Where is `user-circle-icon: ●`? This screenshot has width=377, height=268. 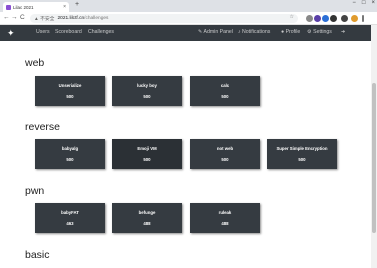
user-circle-icon: ● is located at coordinates (283, 32).